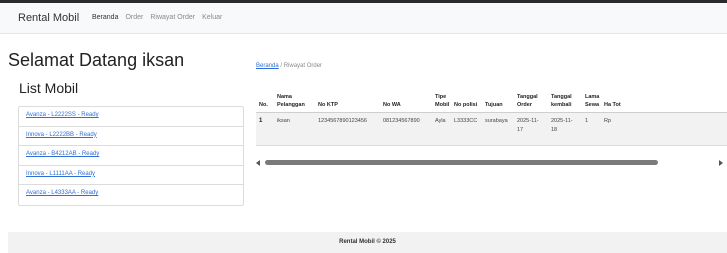 This screenshot has width=727, height=253. Describe the element at coordinates (212, 17) in the screenshot. I see `nav-item-keluar: Keluar` at that location.